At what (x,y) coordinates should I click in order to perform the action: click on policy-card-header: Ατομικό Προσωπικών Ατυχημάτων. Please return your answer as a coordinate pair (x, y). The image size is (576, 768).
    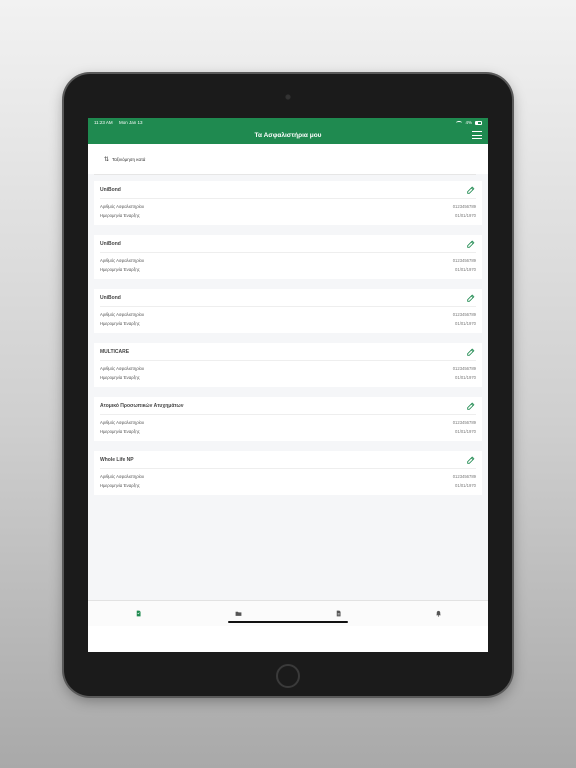
    Looking at the image, I should click on (288, 406).